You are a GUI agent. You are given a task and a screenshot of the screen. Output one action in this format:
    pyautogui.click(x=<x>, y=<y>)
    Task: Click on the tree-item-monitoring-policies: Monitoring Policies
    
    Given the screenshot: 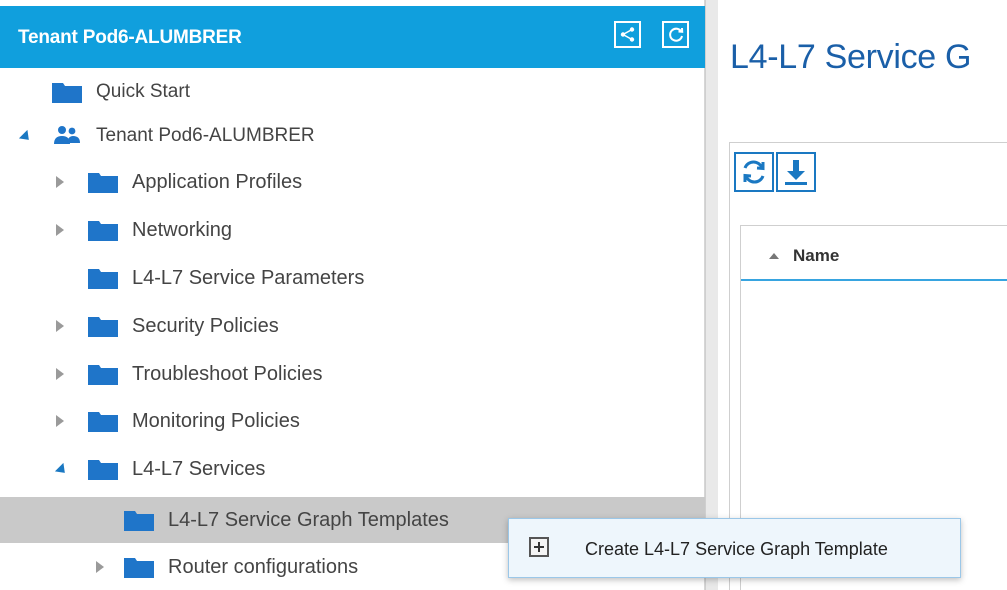 What is the action you would take?
    pyautogui.click(x=352, y=421)
    